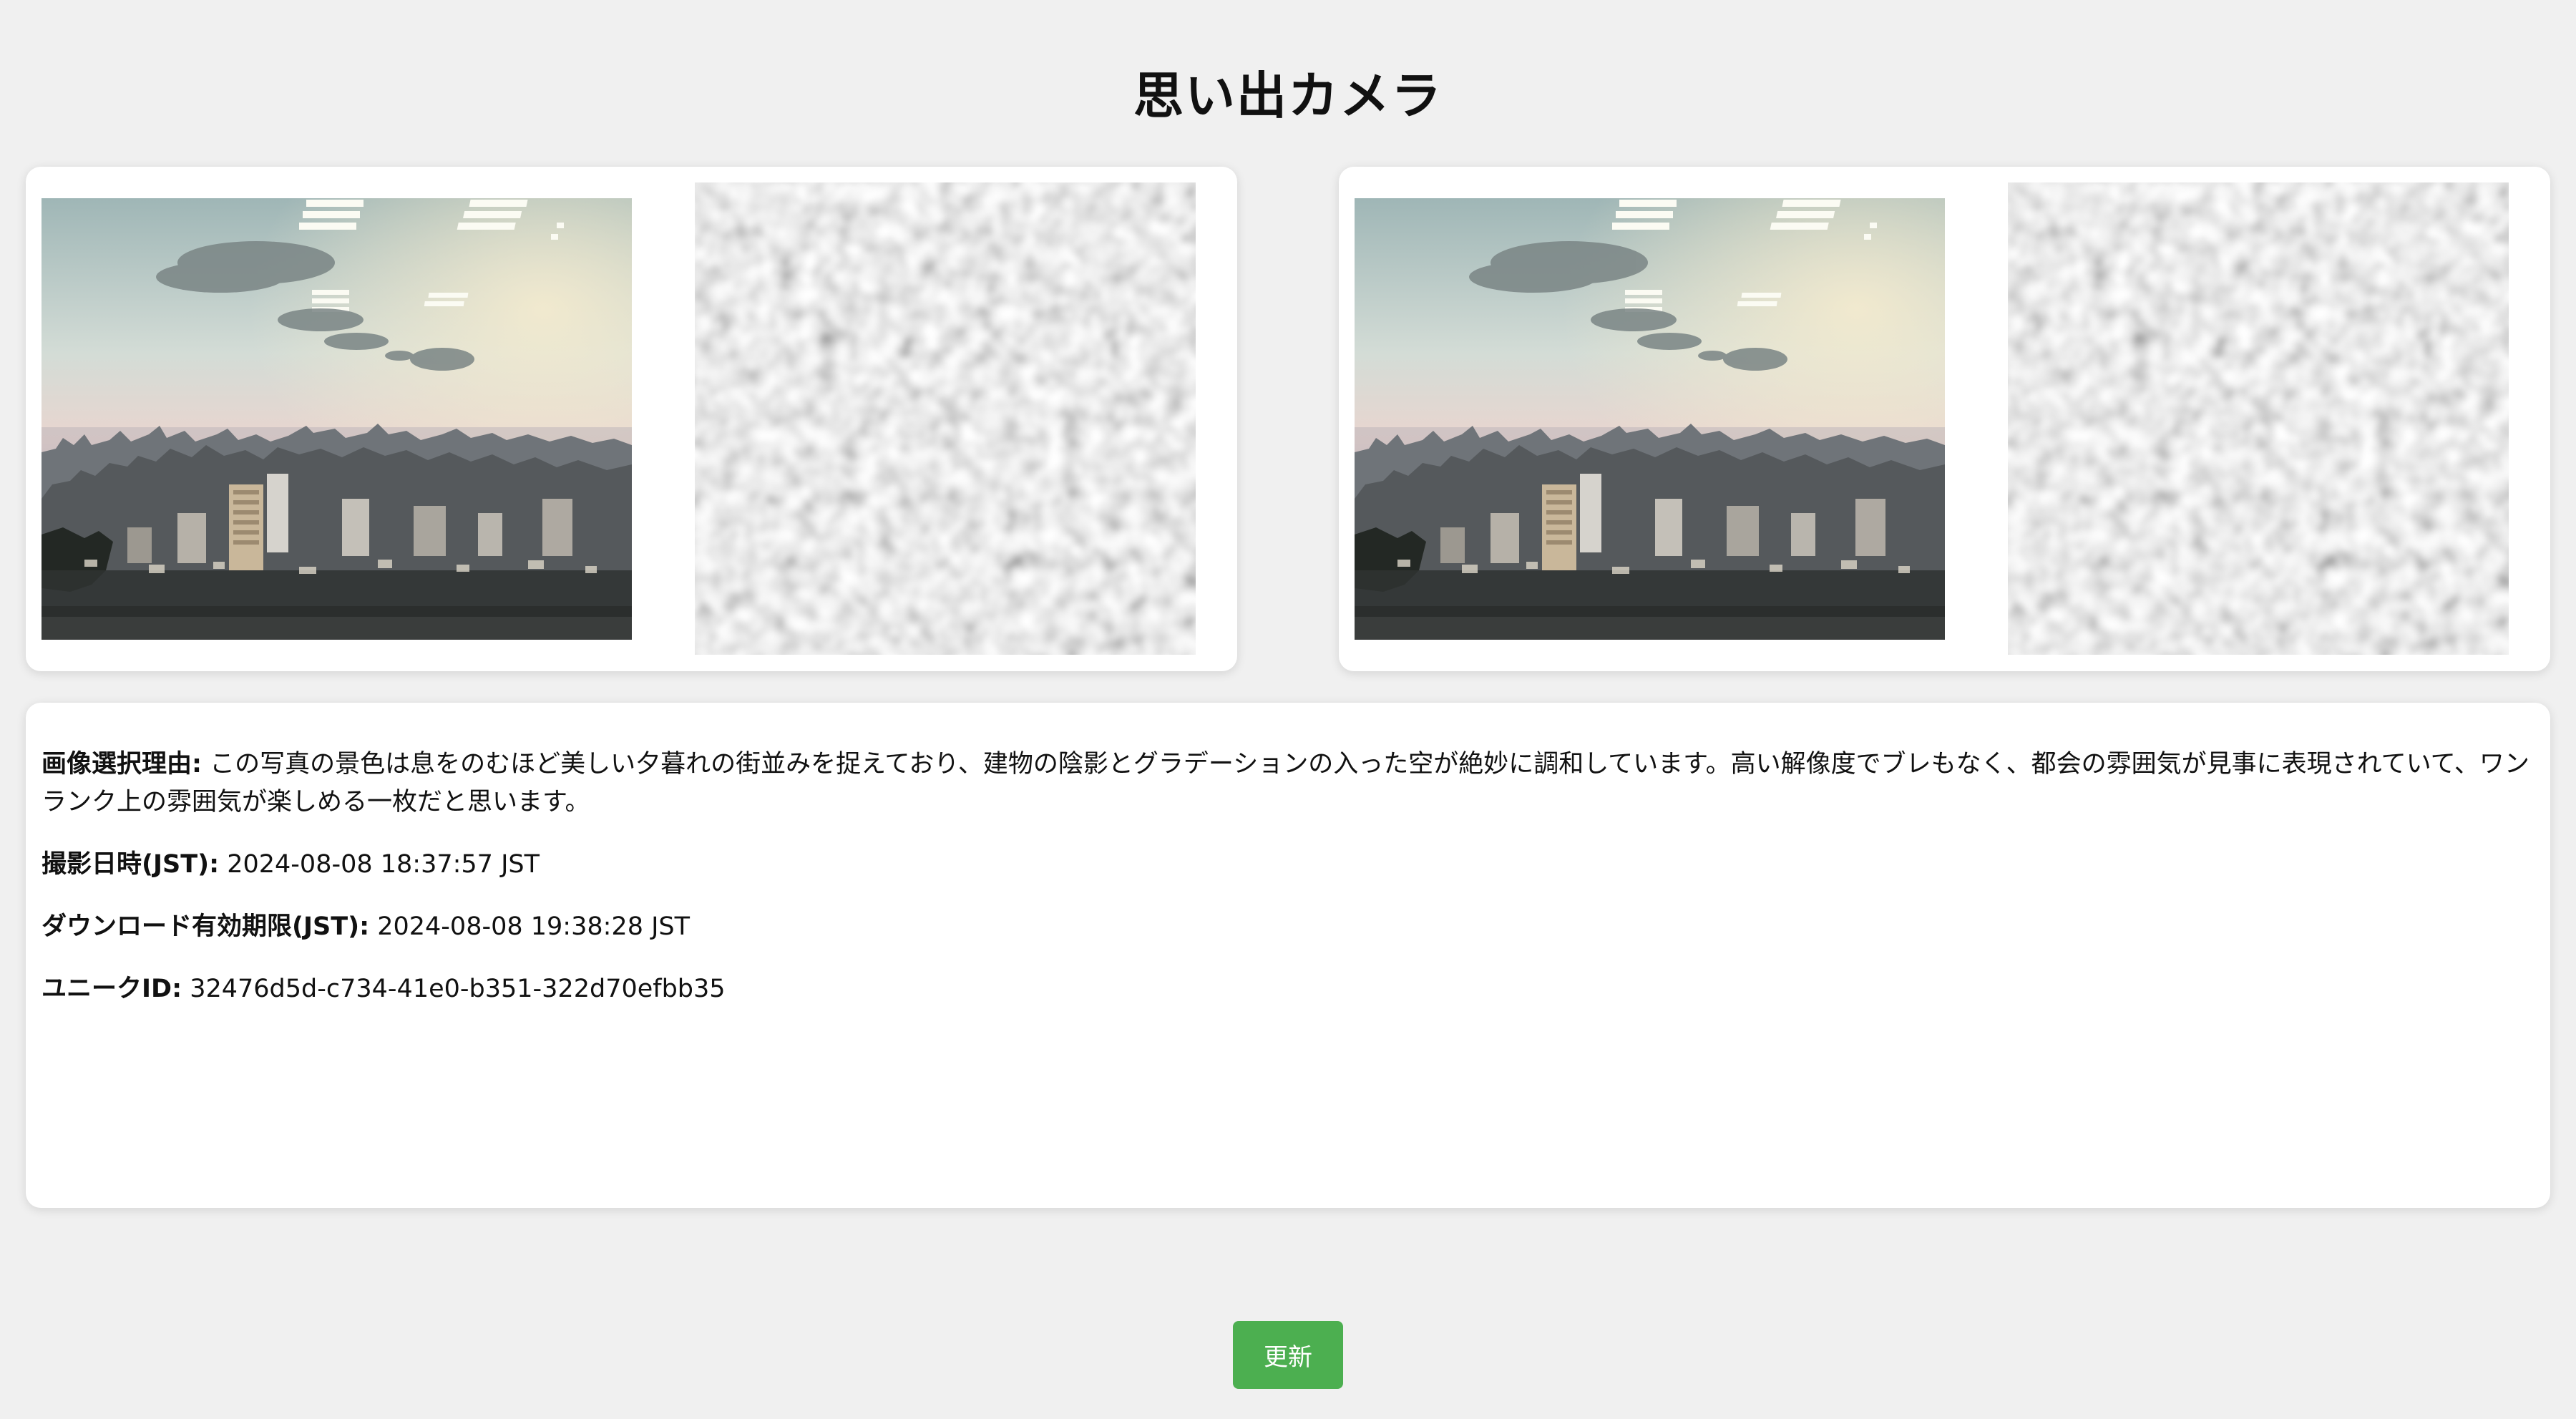  What do you see at coordinates (1288, 1355) in the screenshot?
I see `refresh-button: 更新` at bounding box center [1288, 1355].